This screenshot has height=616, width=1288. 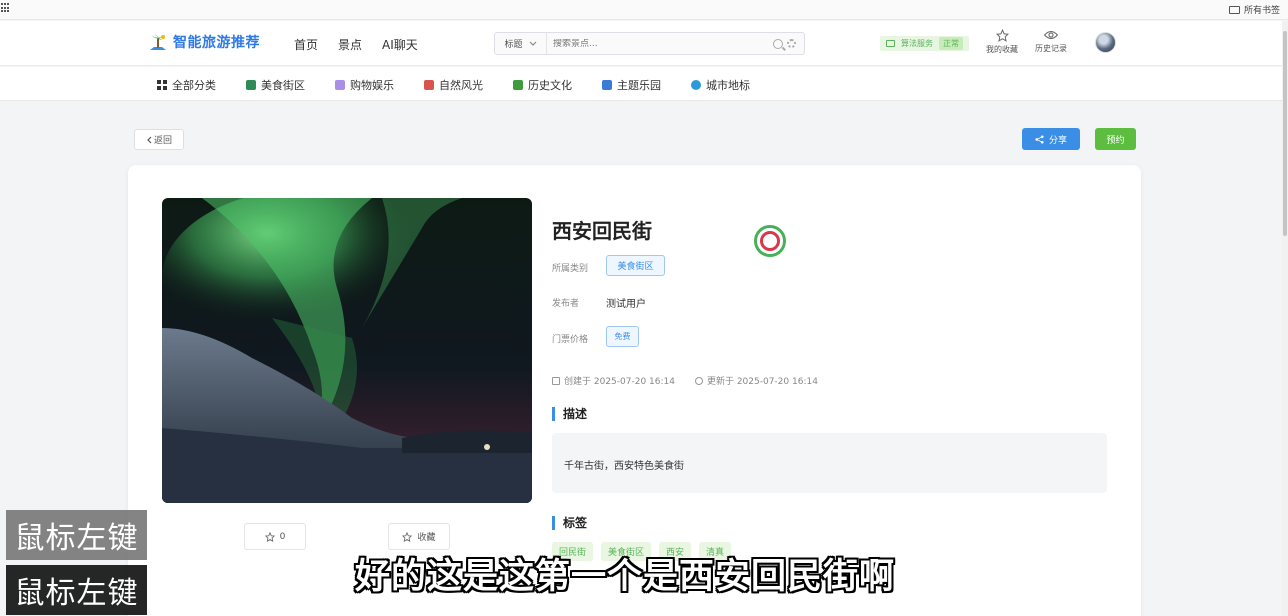 I want to click on click-indicator, so click(x=770, y=241).